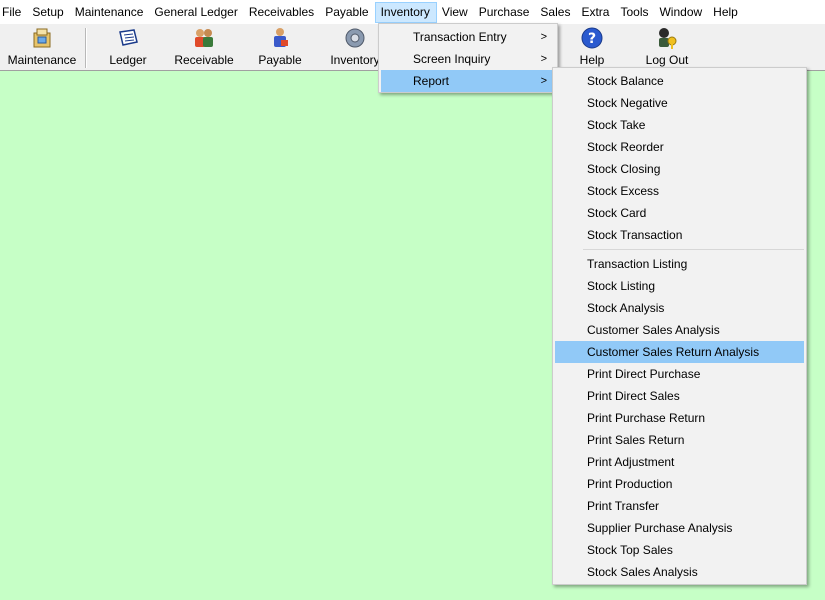 This screenshot has height=600, width=825. What do you see at coordinates (48, 12) in the screenshot?
I see `menu-setup: Setup` at bounding box center [48, 12].